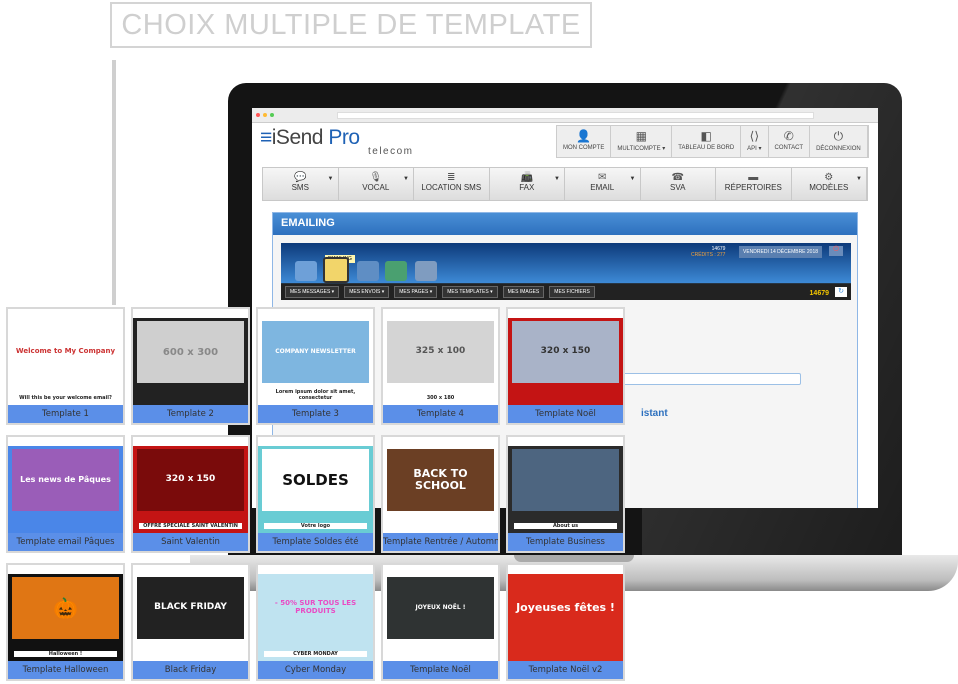 The width and height of the screenshot is (958, 684). Describe the element at coordinates (523, 292) in the screenshot. I see `sub-nav-item: MES IMAGES` at that location.